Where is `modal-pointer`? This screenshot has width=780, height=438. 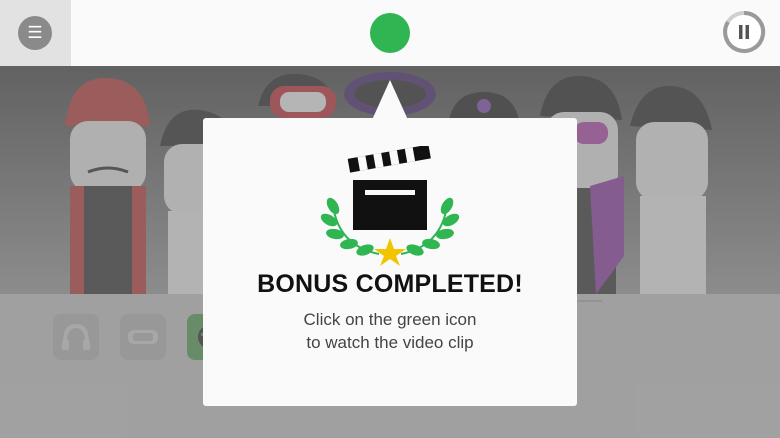
modal-pointer is located at coordinates (390, 100).